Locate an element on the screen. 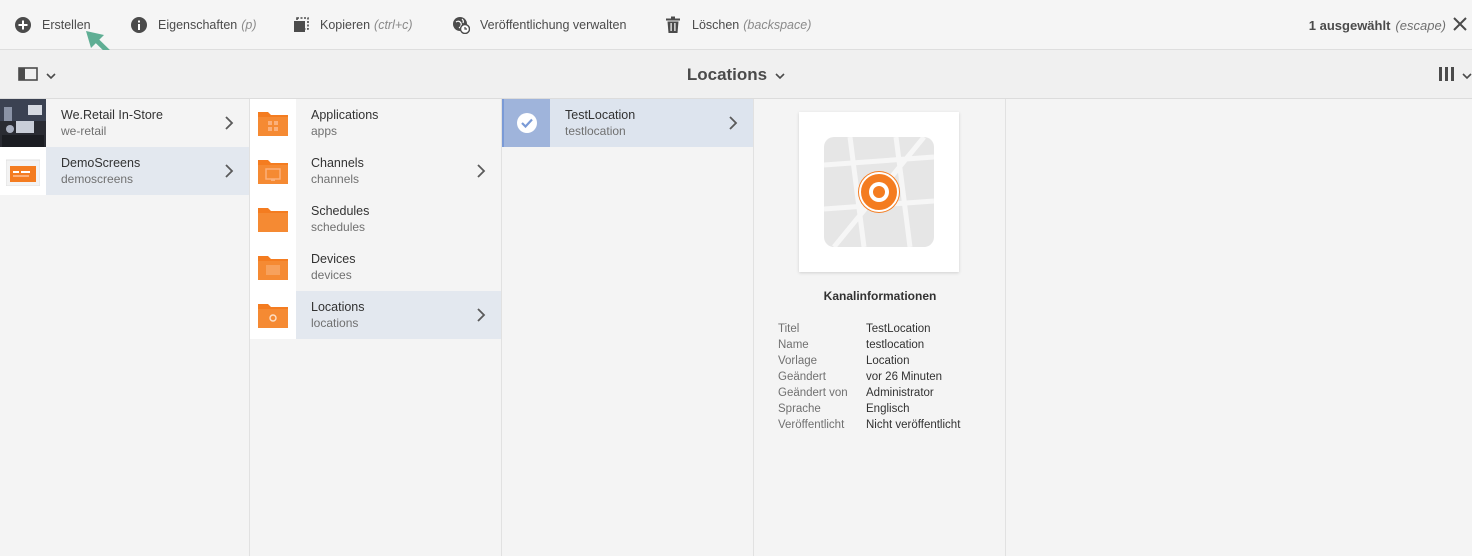 The image size is (1472, 556). detail-key: Name is located at coordinates (793, 345).